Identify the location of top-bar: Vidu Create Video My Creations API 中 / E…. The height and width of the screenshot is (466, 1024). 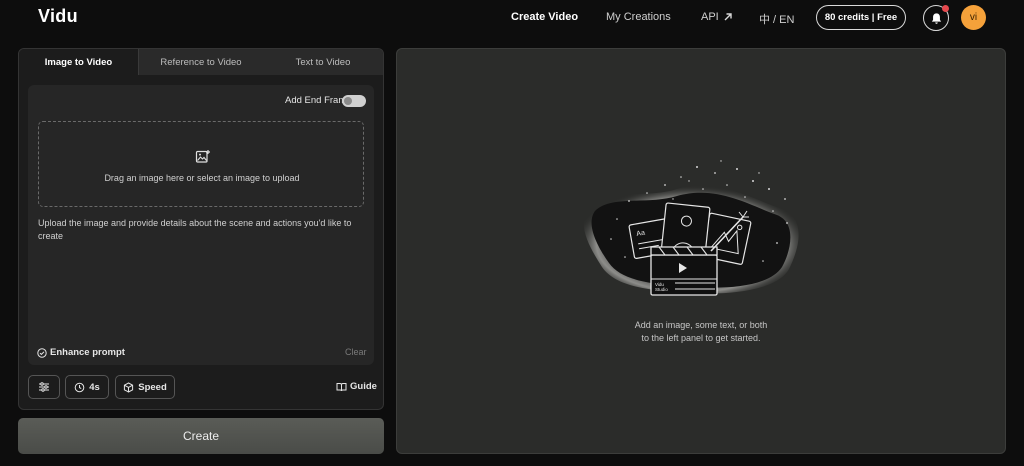
(512, 18).